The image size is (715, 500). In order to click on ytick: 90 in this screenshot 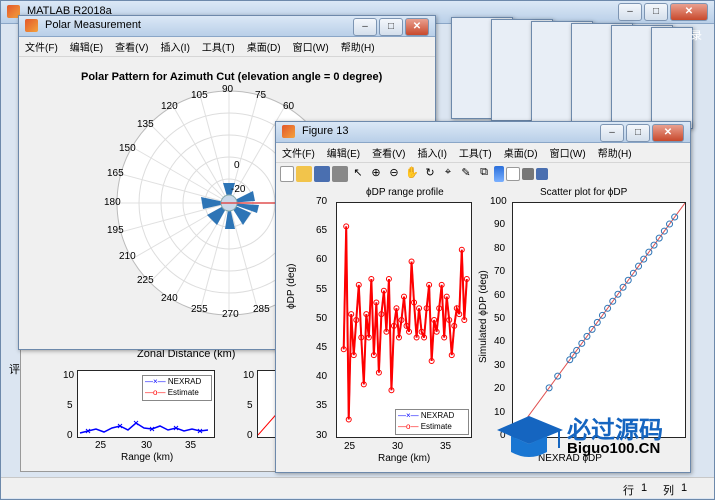, I will do `click(500, 224)`.